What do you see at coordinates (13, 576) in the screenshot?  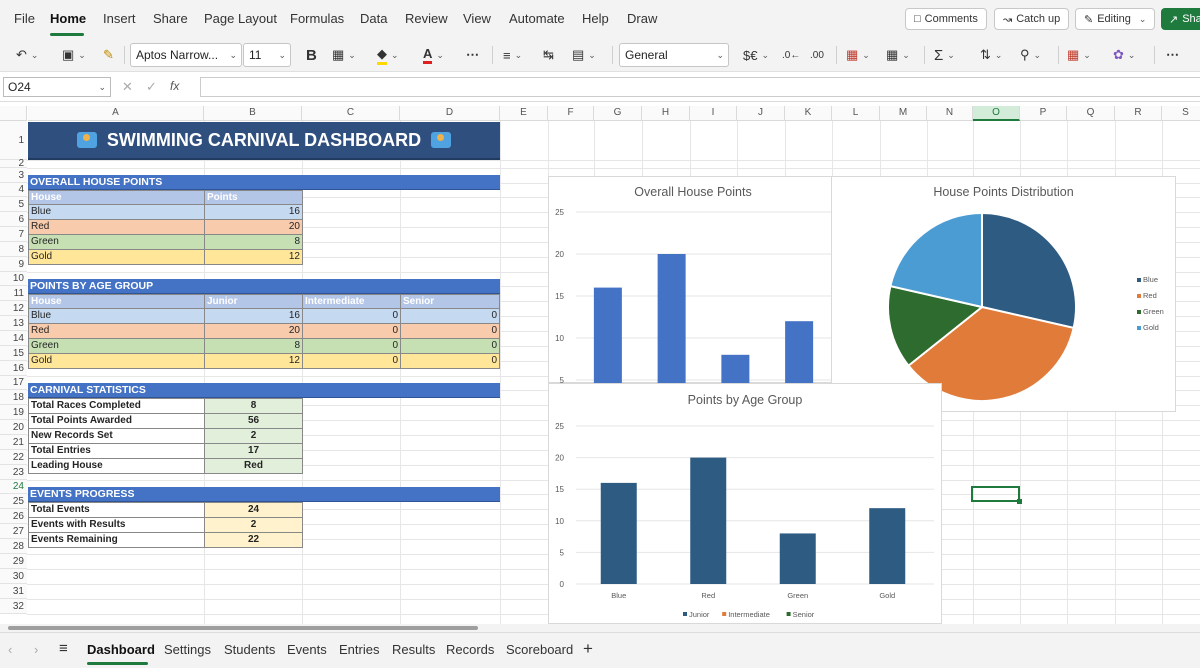 I see `row-header-30: 30` at bounding box center [13, 576].